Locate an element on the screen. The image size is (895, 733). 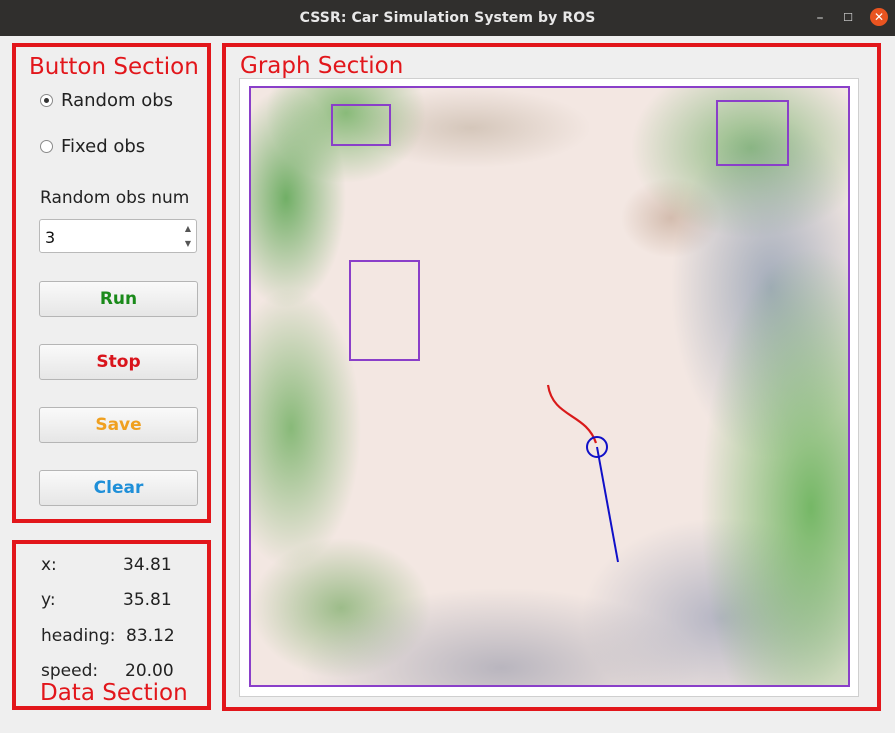
x-value: 34.81 is located at coordinates (147, 565).